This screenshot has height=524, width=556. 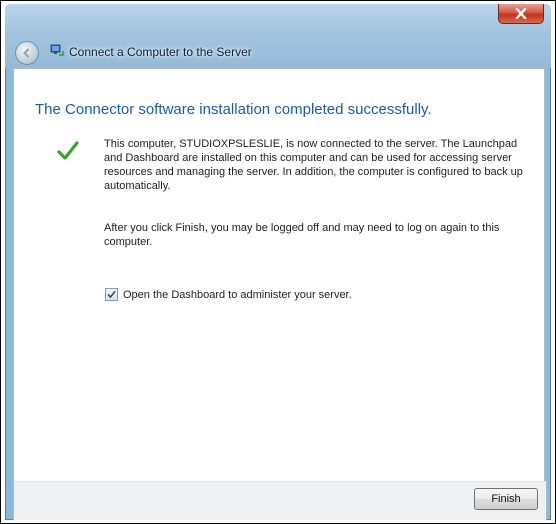 I want to click on footer-bar: Finish, so click(x=280, y=500).